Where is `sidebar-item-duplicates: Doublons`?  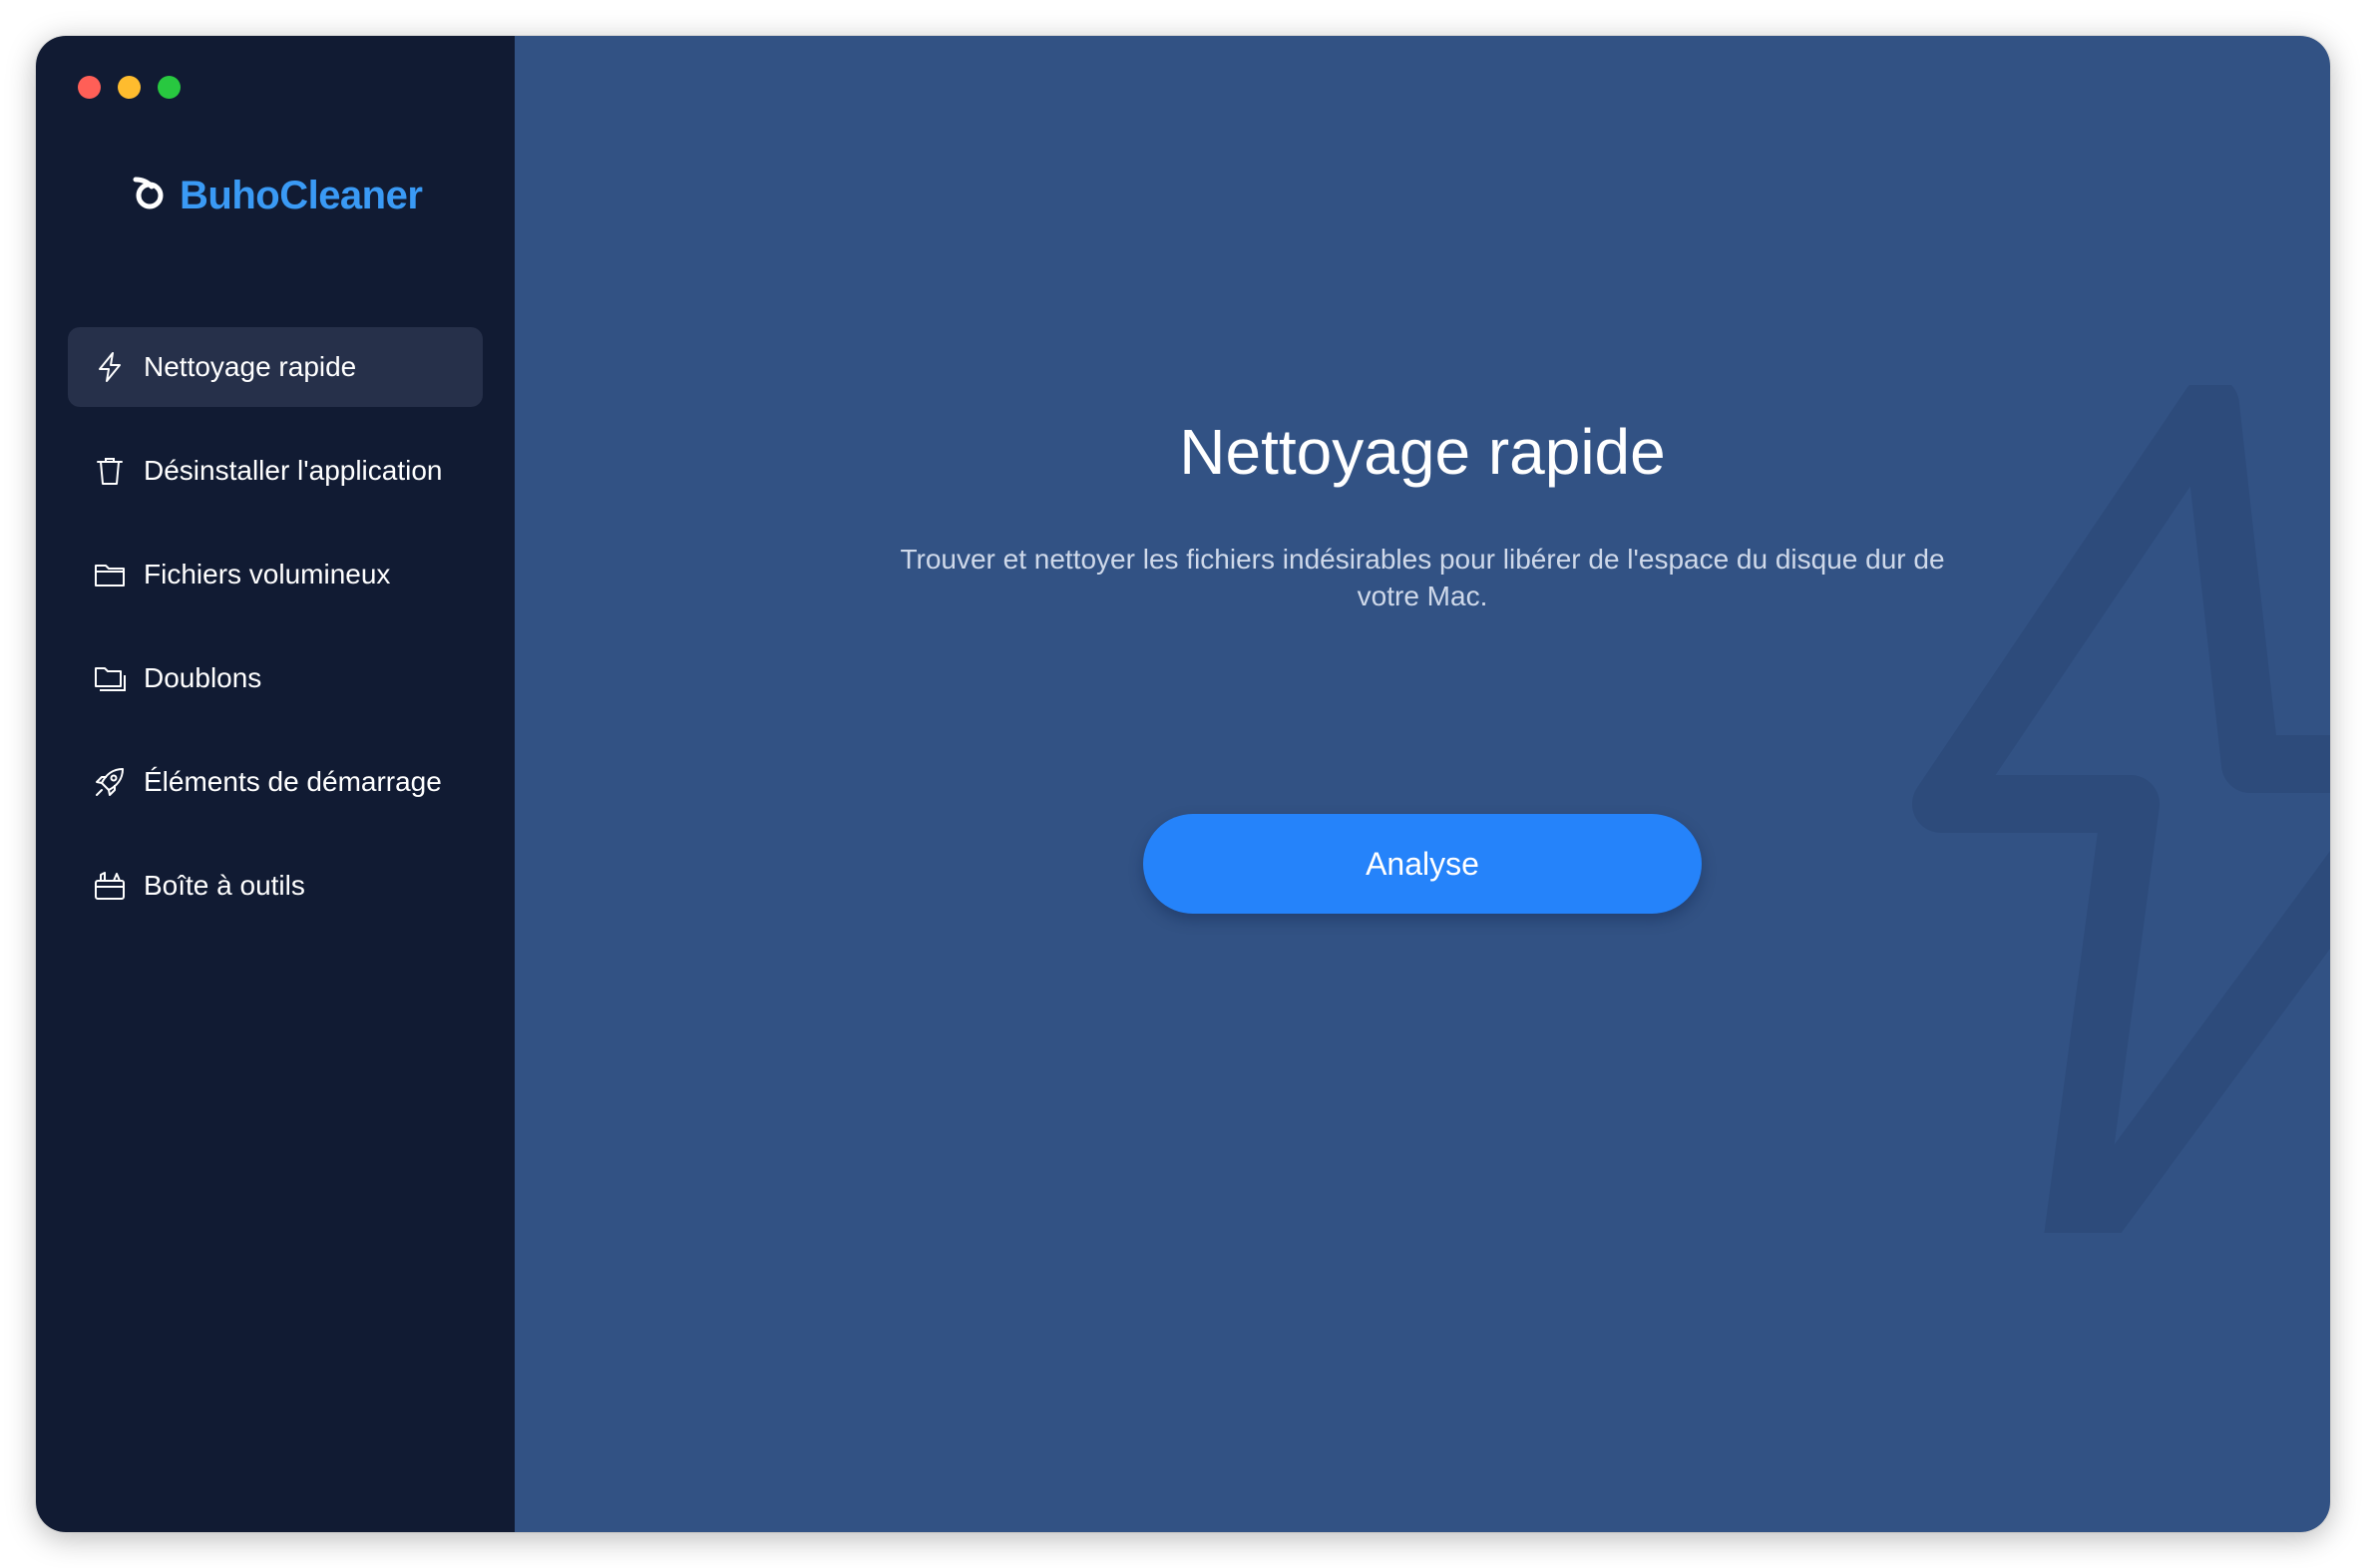 sidebar-item-duplicates: Doublons is located at coordinates (276, 678).